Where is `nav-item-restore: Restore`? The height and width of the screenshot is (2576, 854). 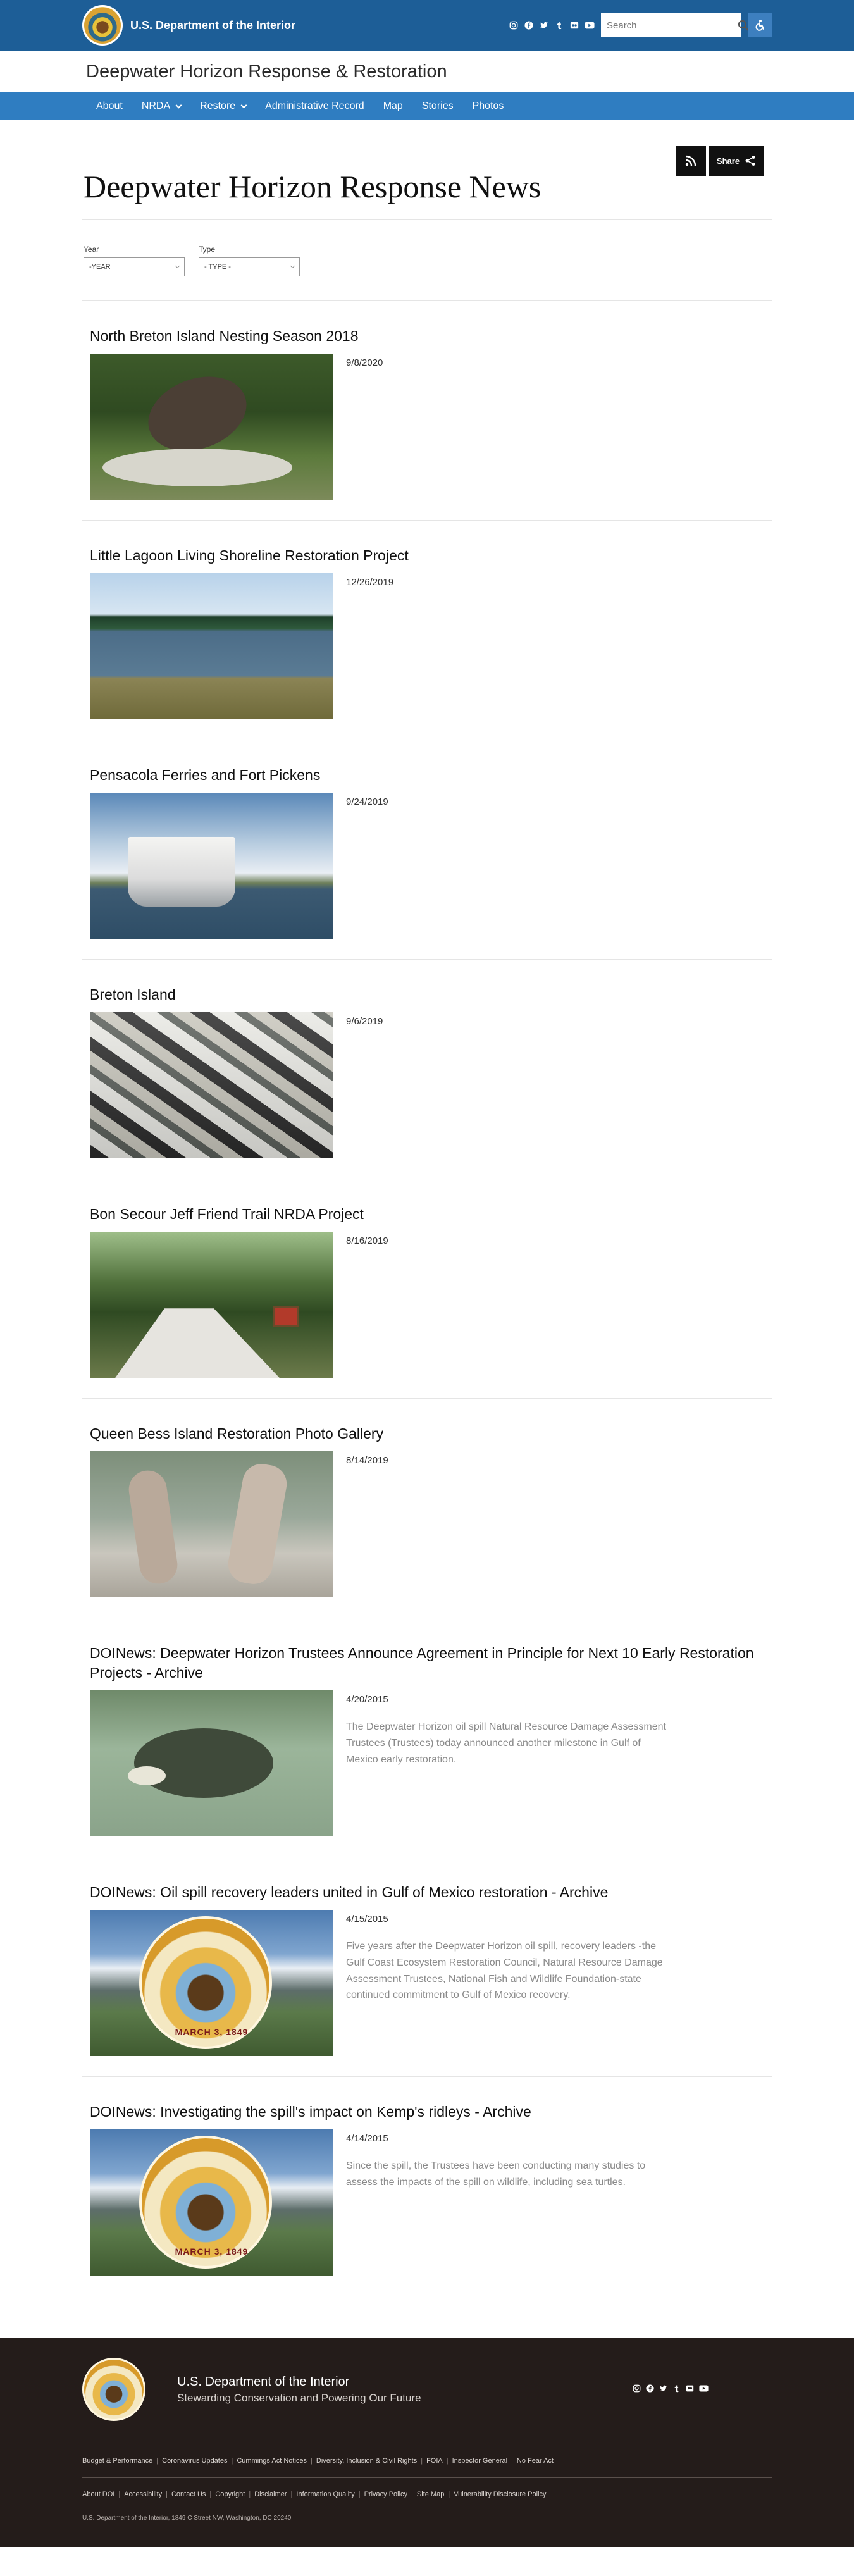
nav-item-restore: Restore is located at coordinates (219, 106).